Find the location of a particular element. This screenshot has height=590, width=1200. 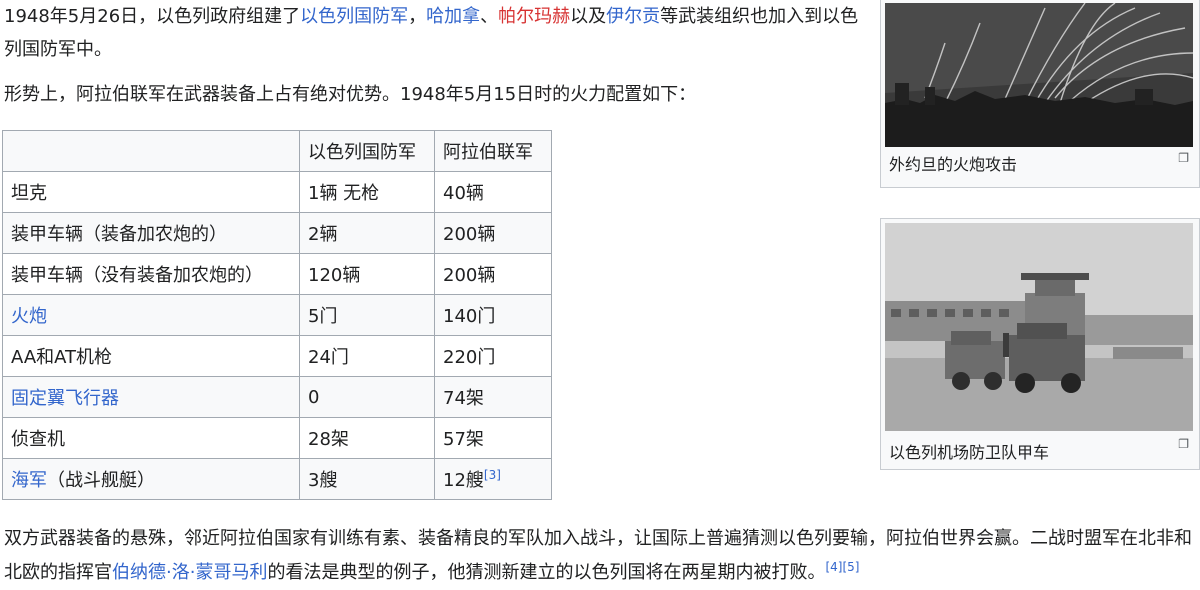

row-idf-value: 120辆 is located at coordinates (367, 274).